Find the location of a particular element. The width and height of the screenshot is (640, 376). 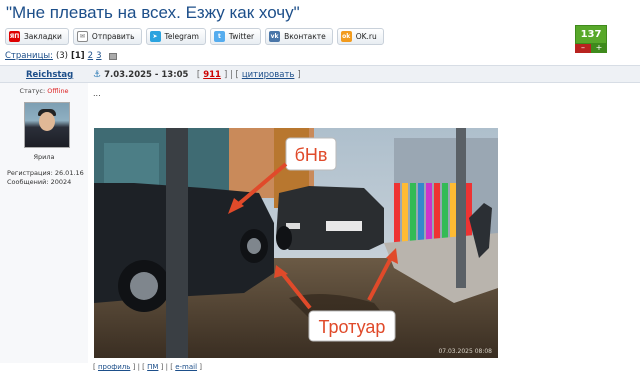

twitter-icon: t is located at coordinates (219, 36).